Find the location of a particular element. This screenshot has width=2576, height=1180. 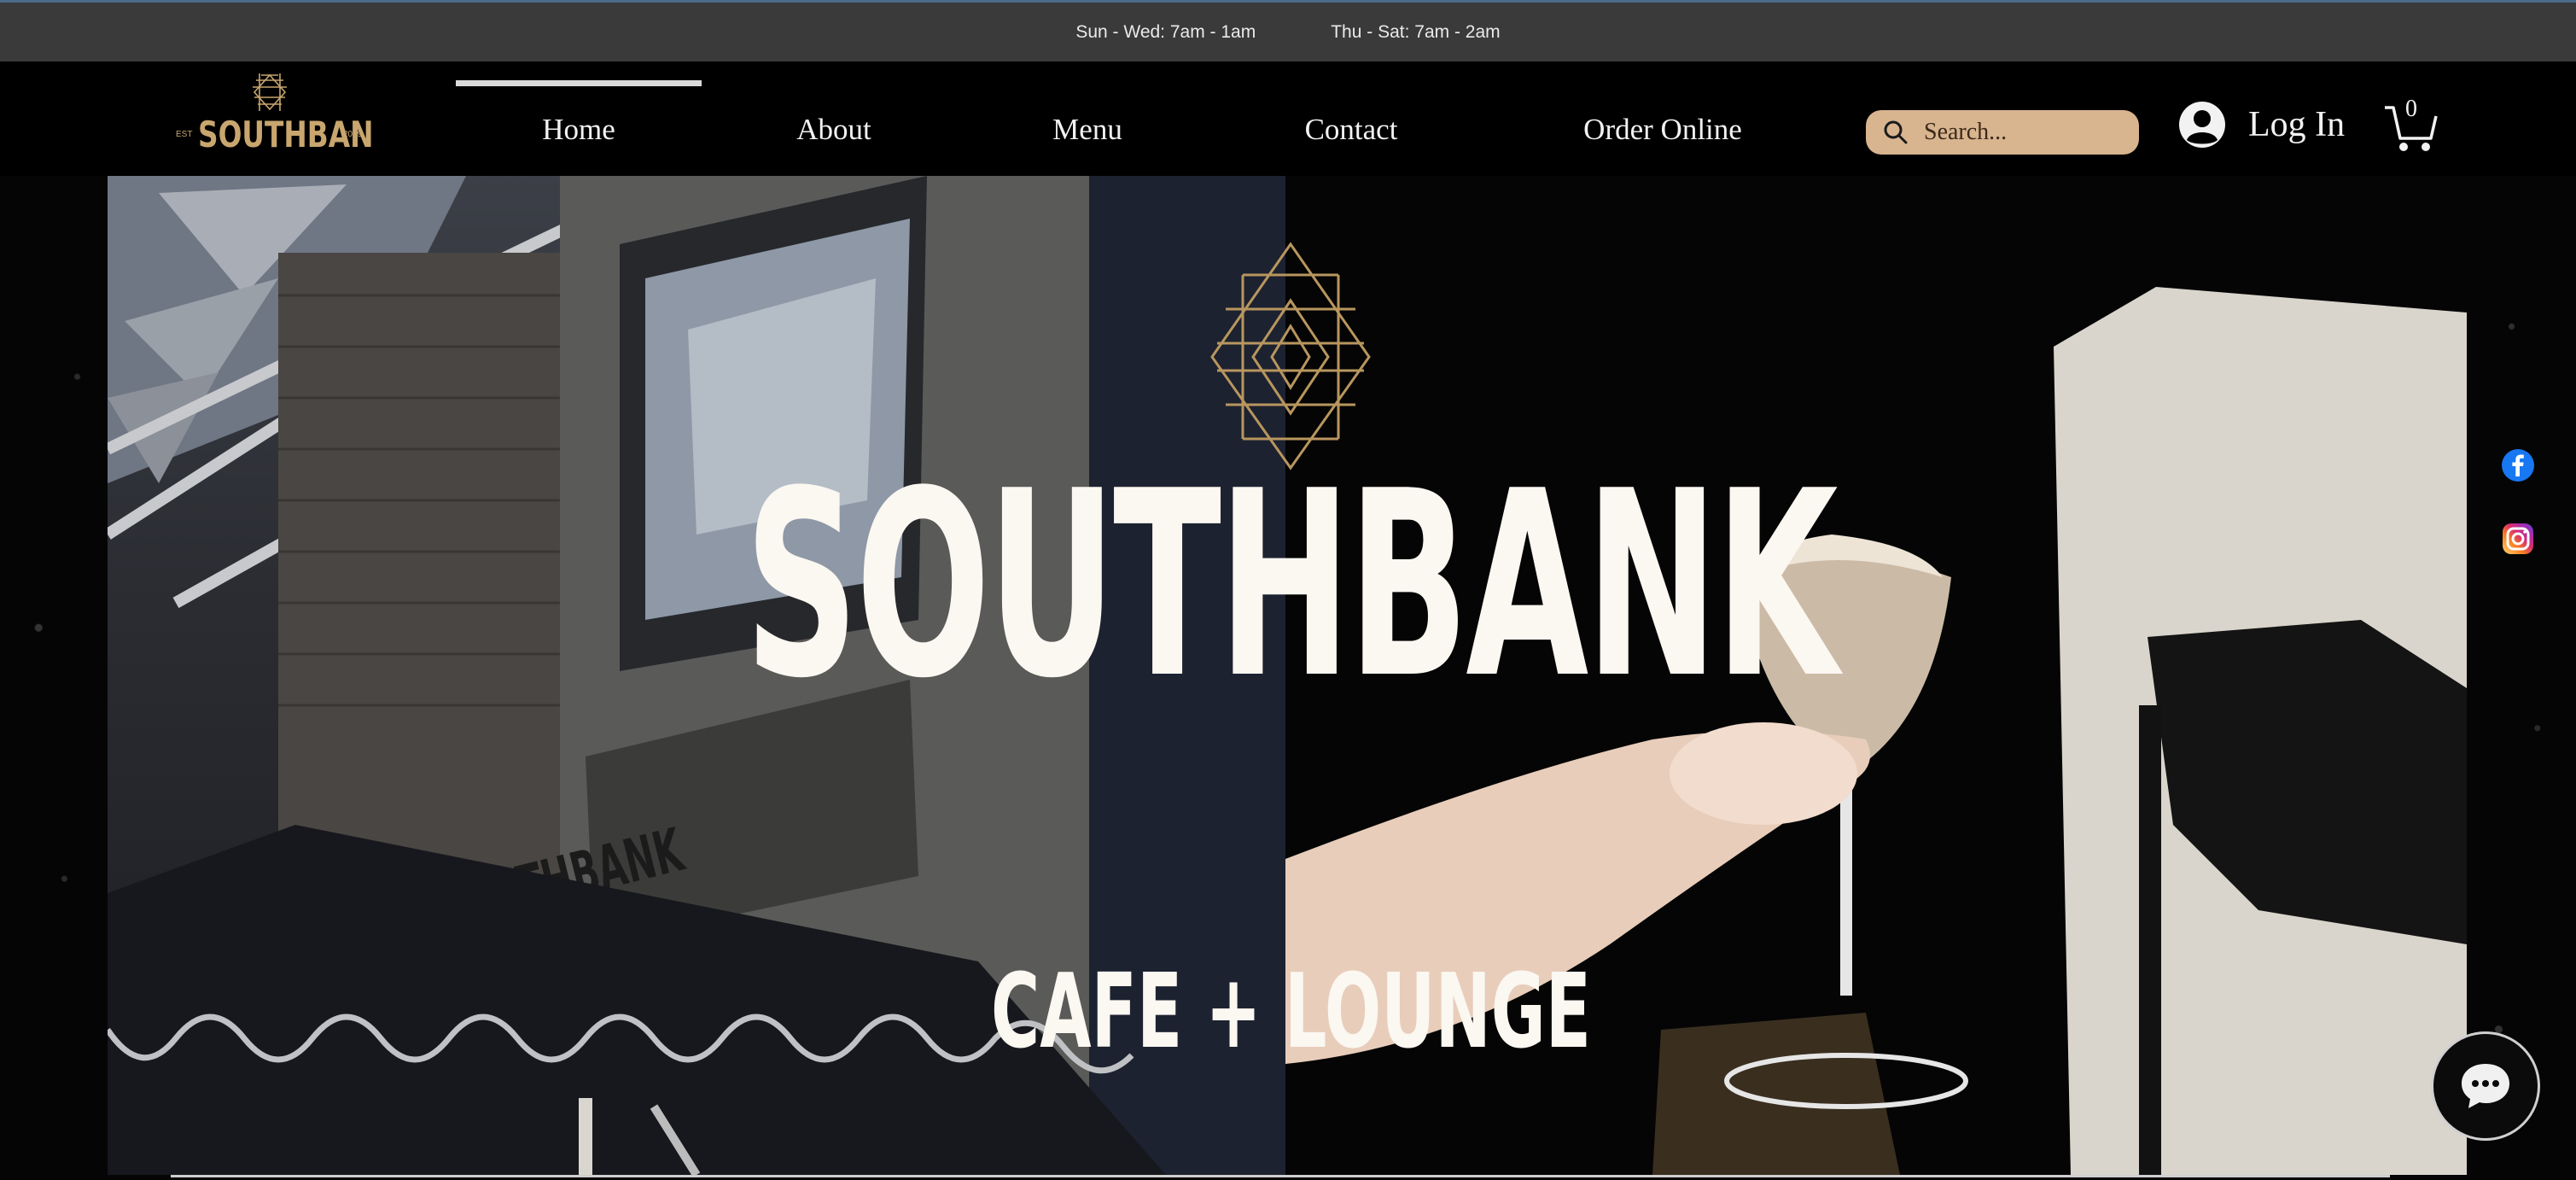

main-nav: Home About Menu Contact Order Online is located at coordinates (1144, 130).